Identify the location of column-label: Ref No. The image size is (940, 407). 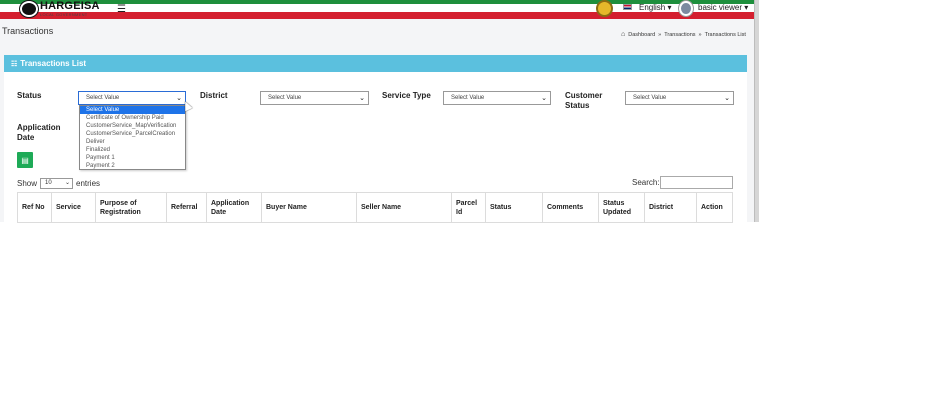
(33, 207).